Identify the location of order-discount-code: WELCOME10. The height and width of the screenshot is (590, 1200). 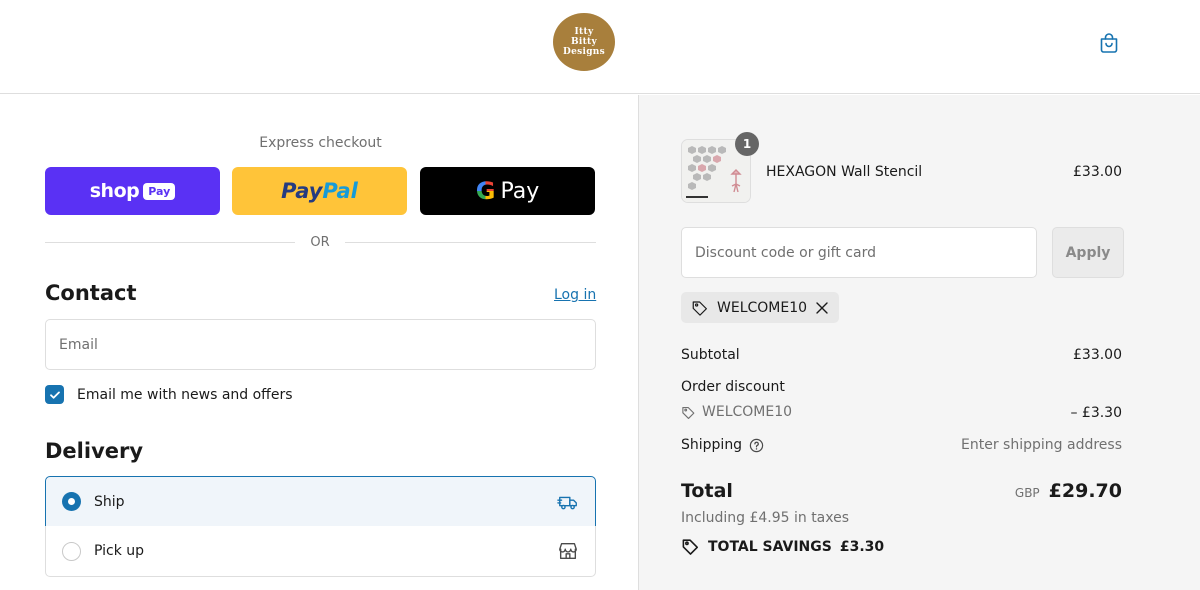
(736, 412).